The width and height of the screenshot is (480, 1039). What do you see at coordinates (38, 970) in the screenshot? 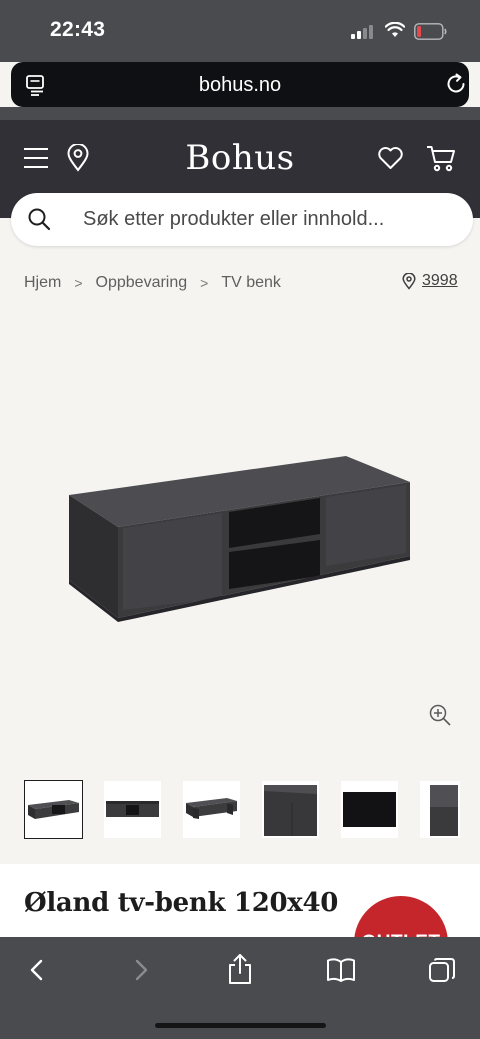
I see `back-icon` at bounding box center [38, 970].